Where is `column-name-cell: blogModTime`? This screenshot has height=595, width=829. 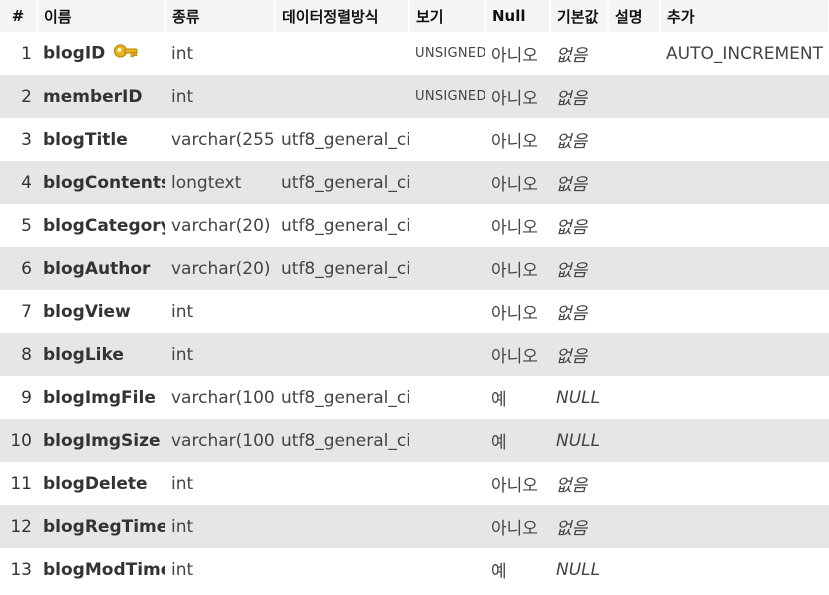
column-name-cell: blogModTime is located at coordinates (101, 569).